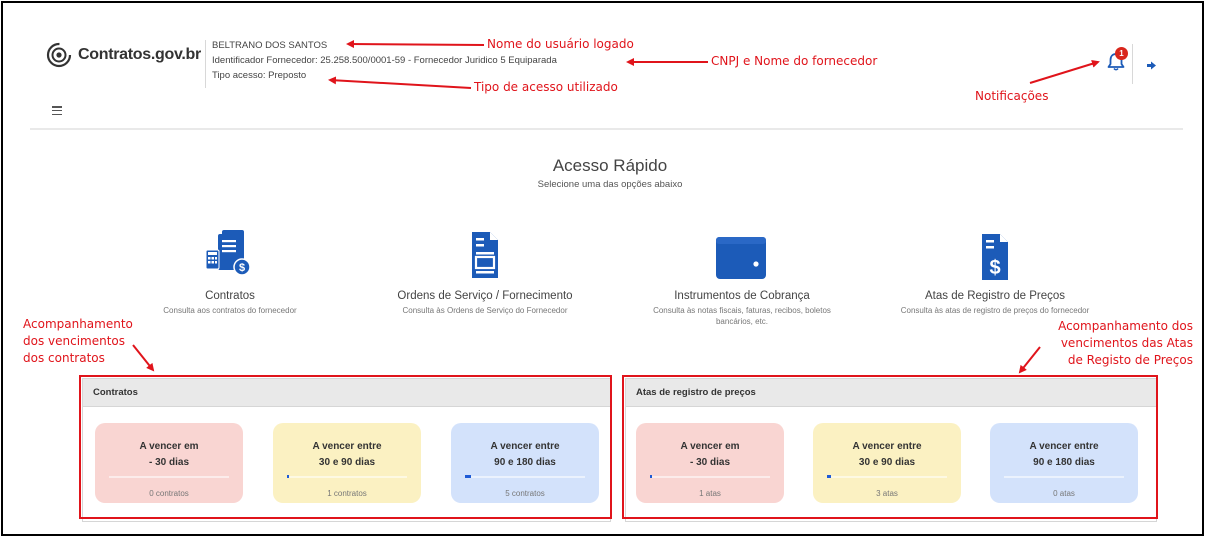  What do you see at coordinates (890, 447) in the screenshot?
I see `annotation-box-atas` at bounding box center [890, 447].